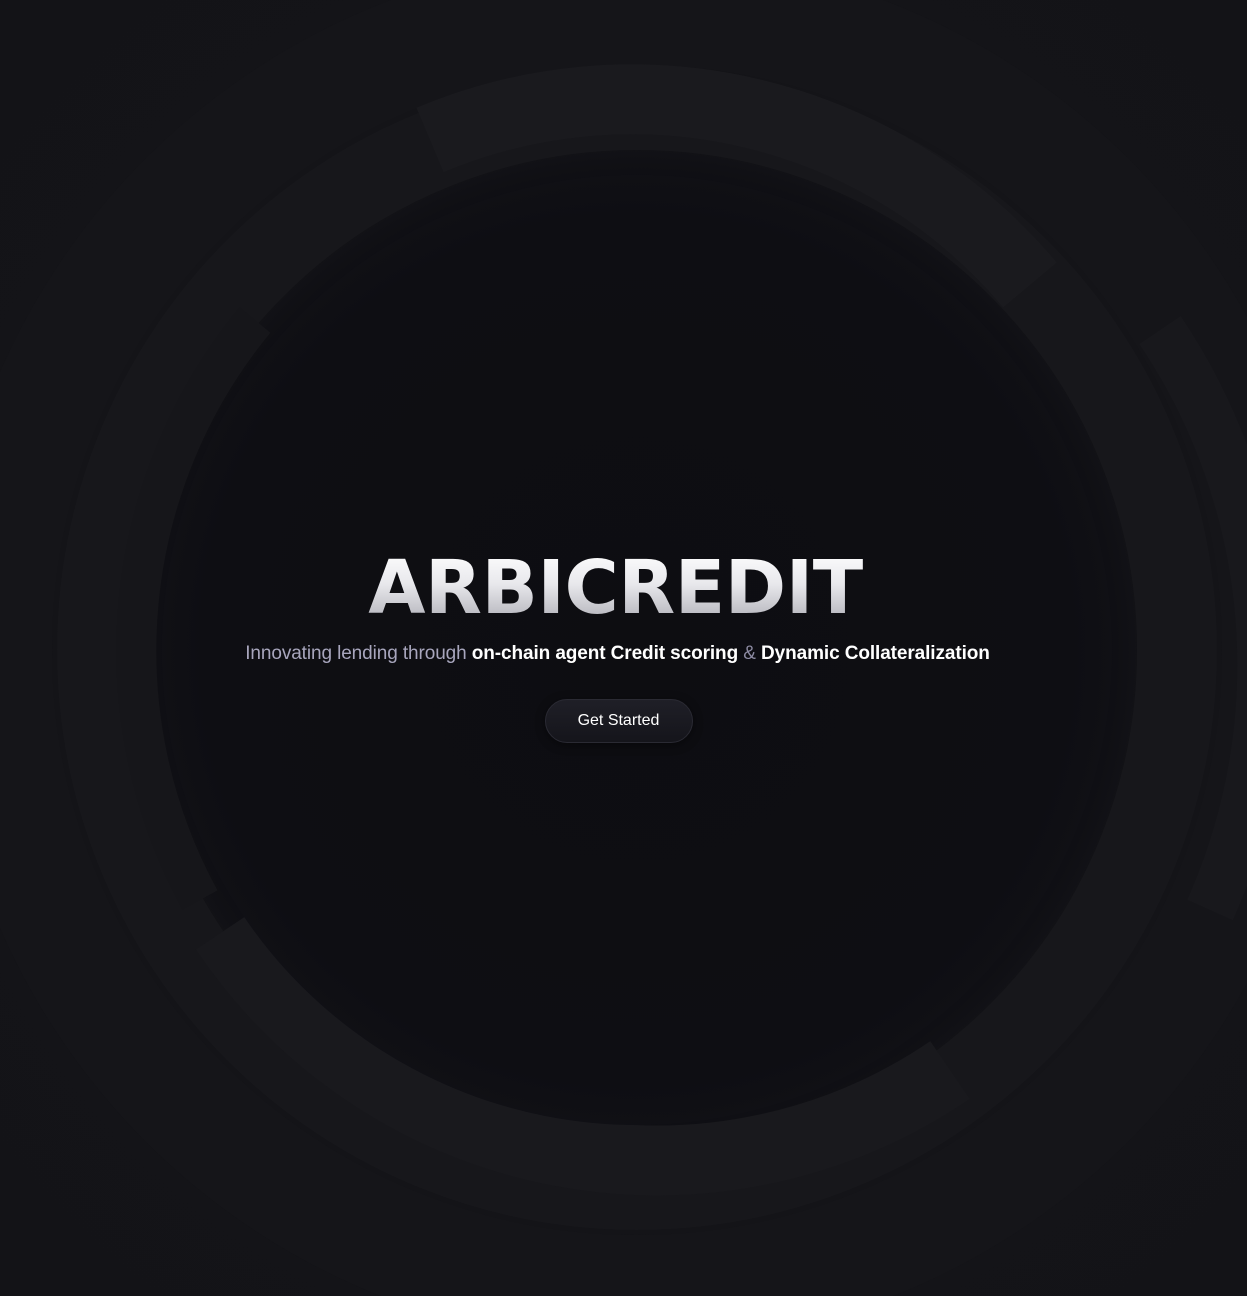 The height and width of the screenshot is (1296, 1247). I want to click on get-started-button: Get Started, so click(618, 721).